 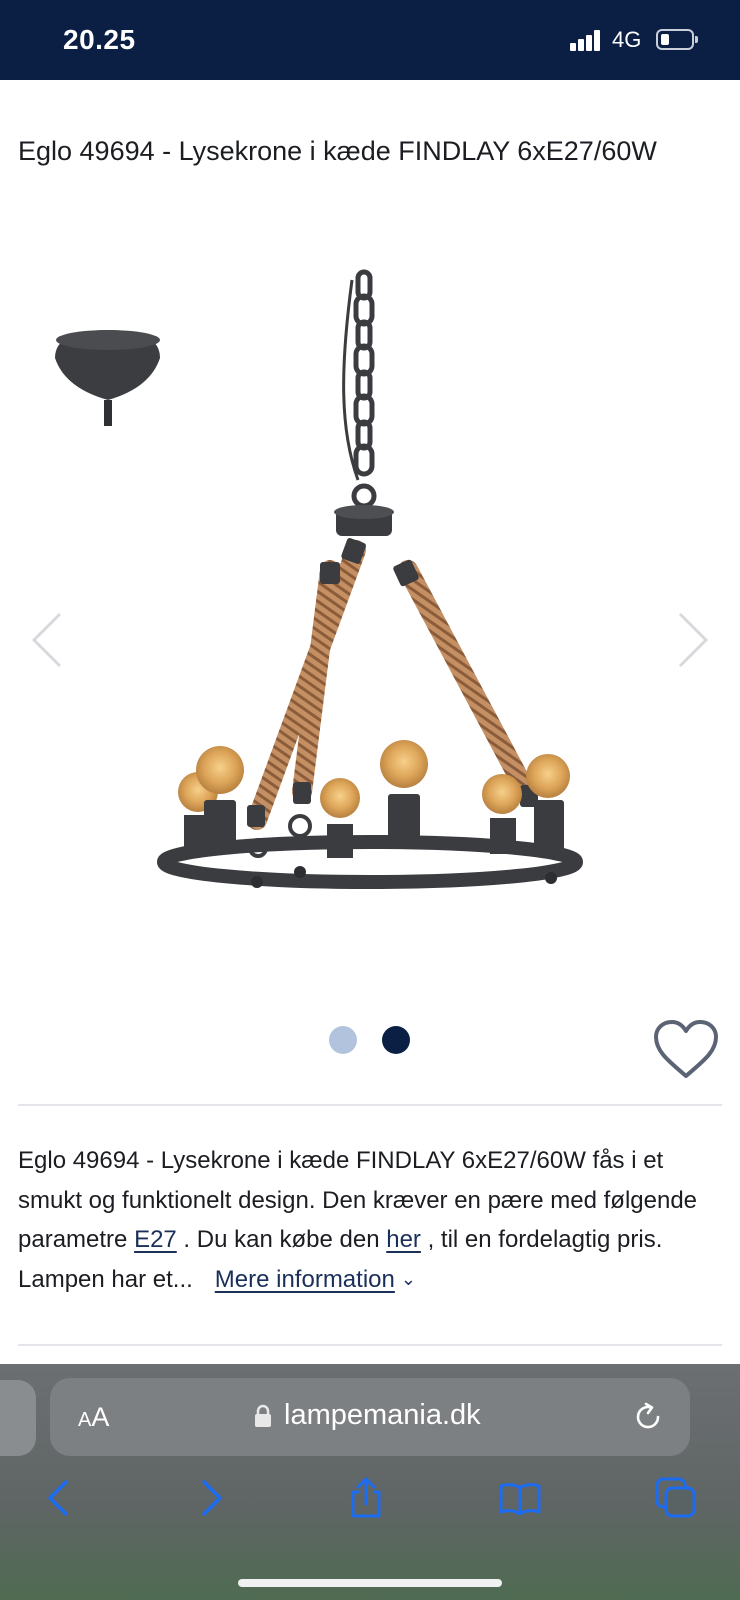 What do you see at coordinates (370, 1583) in the screenshot?
I see `home-indicator` at bounding box center [370, 1583].